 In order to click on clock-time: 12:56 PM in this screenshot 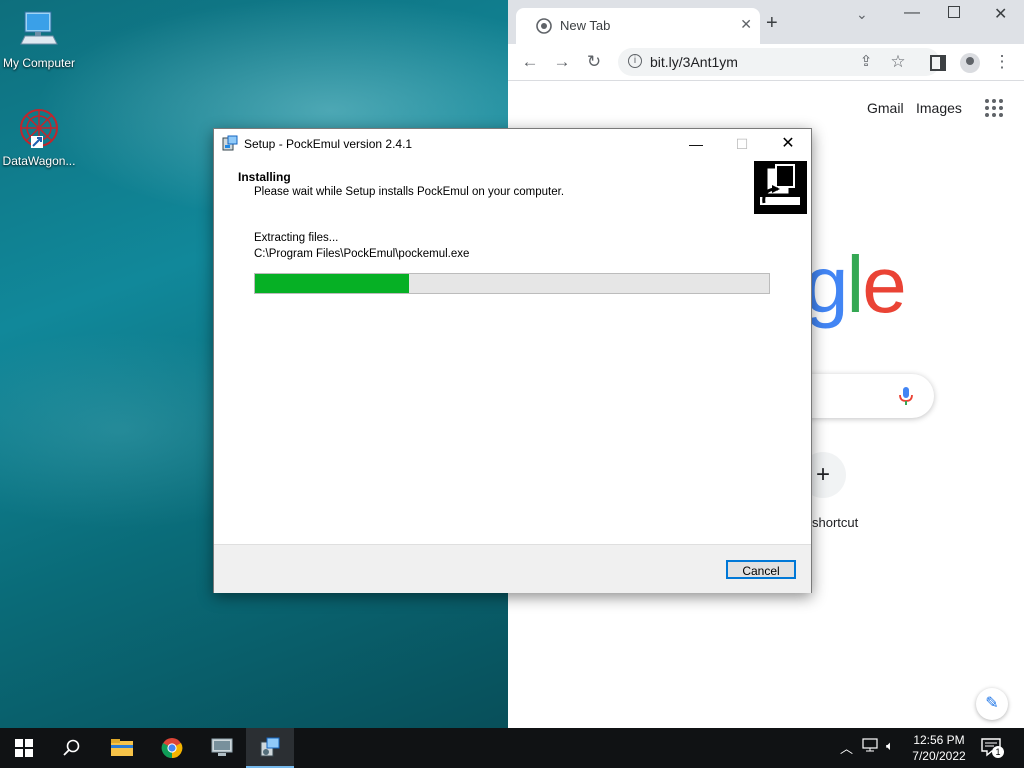, I will do `click(939, 740)`.